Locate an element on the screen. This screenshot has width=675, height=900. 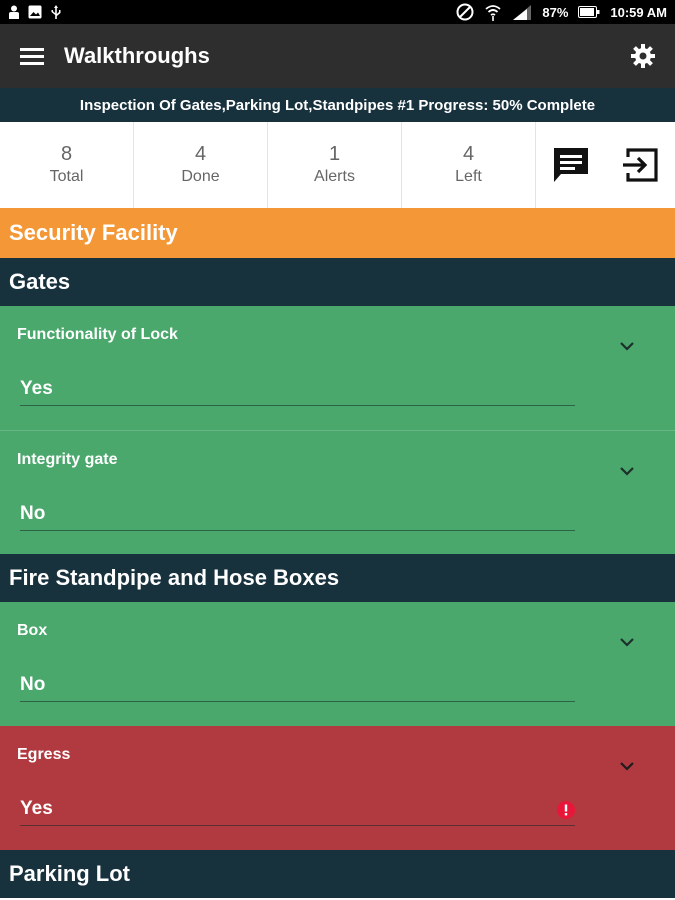
usb-icon is located at coordinates (56, 12).